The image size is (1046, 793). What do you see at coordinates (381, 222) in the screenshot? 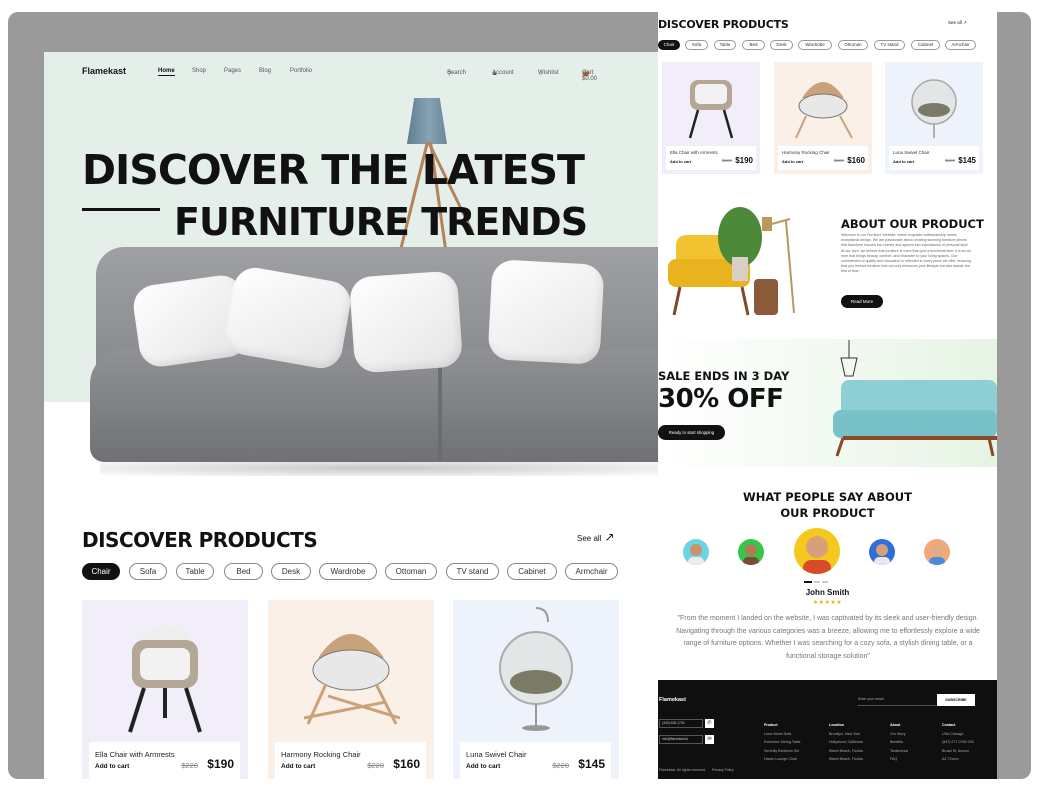
I see `hero-headline-2: FURNITURE TRENDS` at bounding box center [381, 222].